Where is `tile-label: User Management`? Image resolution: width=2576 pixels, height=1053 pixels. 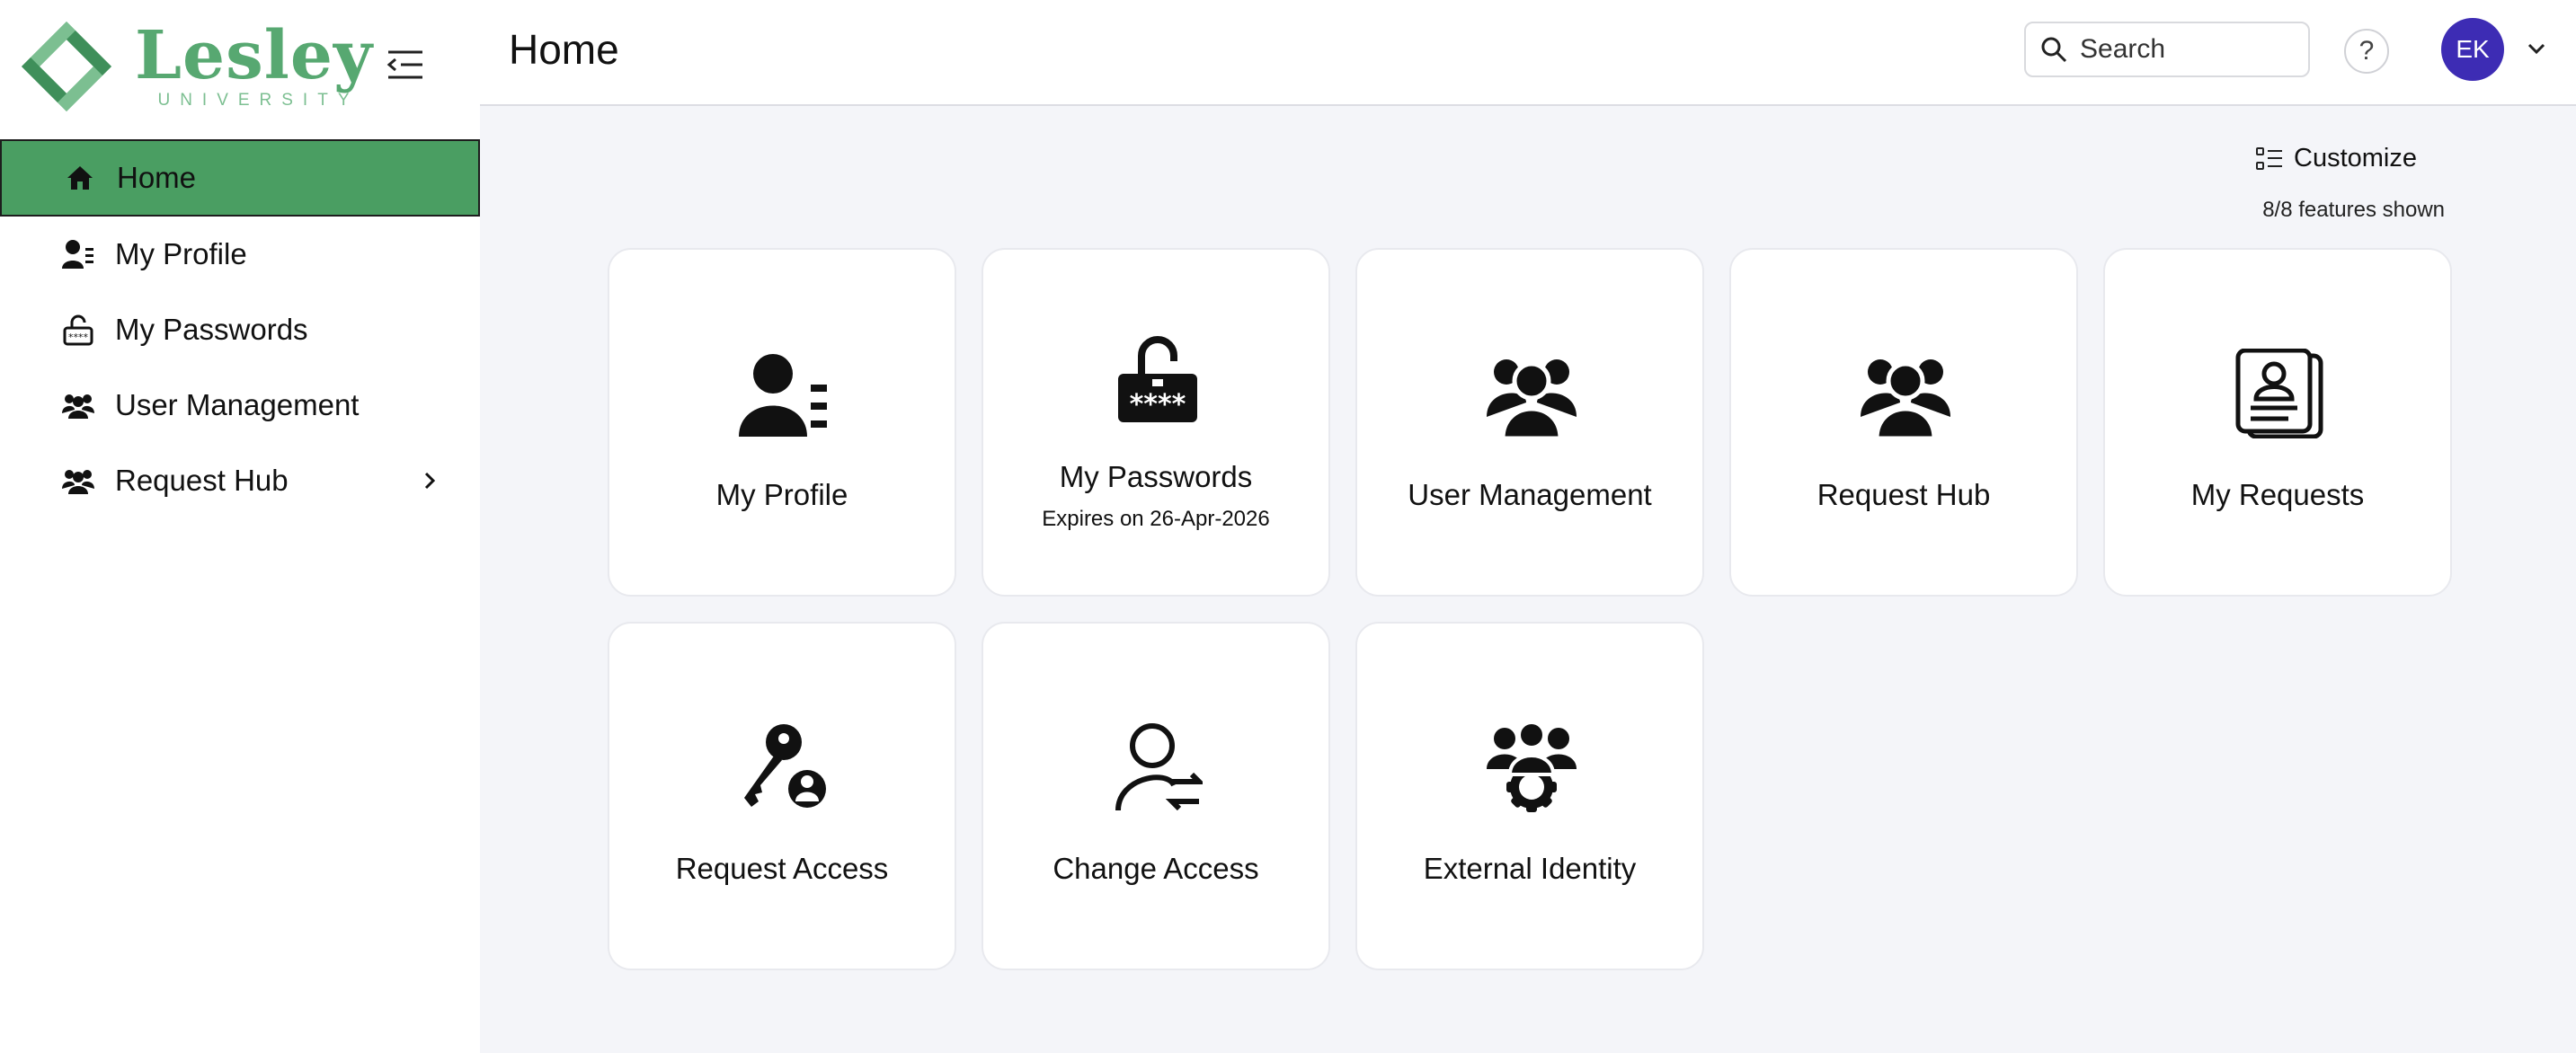
tile-label: User Management is located at coordinates (1530, 494).